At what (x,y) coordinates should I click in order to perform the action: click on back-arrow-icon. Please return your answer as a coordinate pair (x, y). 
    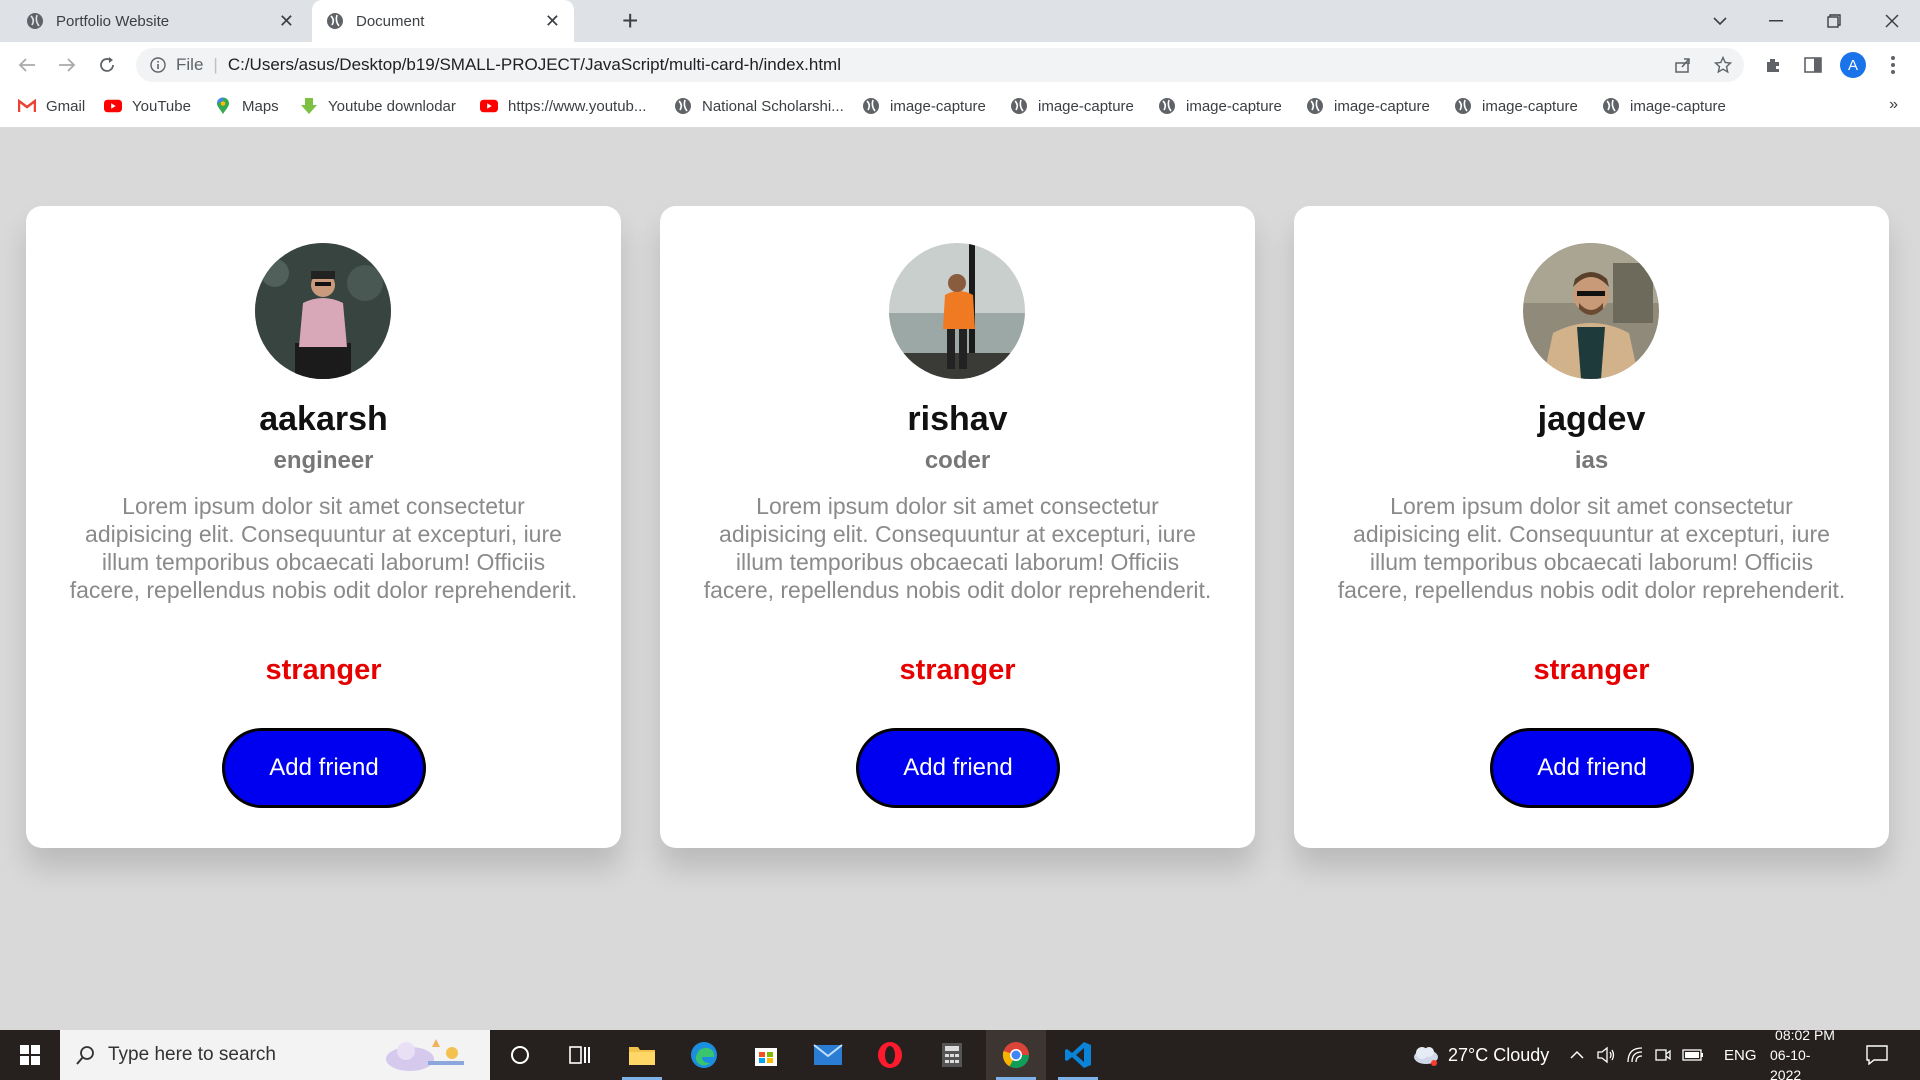
    Looking at the image, I should click on (26, 65).